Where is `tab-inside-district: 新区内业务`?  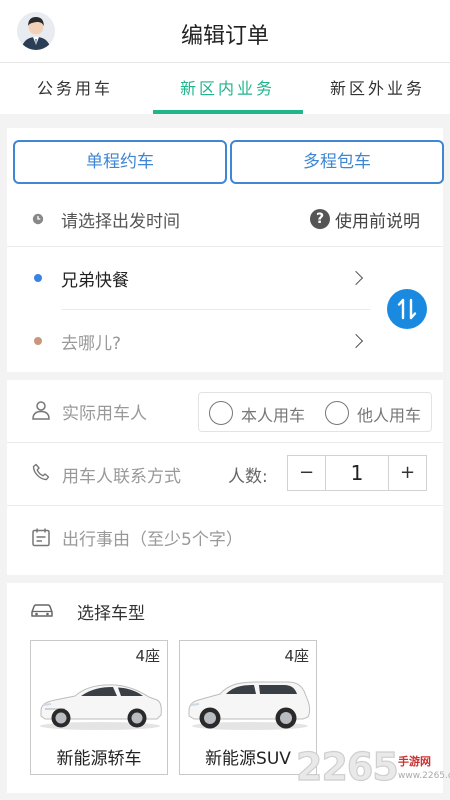 tab-inside-district: 新区内业务 is located at coordinates (227, 89).